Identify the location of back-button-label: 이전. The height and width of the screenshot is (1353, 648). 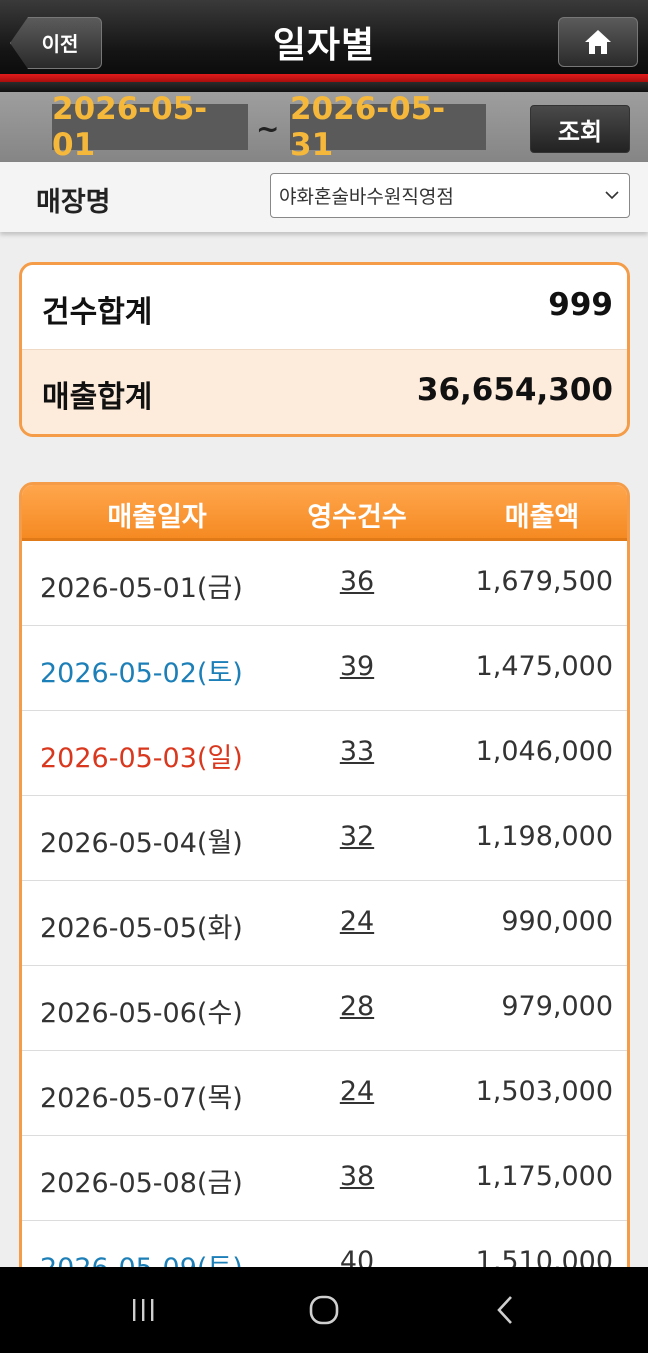
(60, 43).